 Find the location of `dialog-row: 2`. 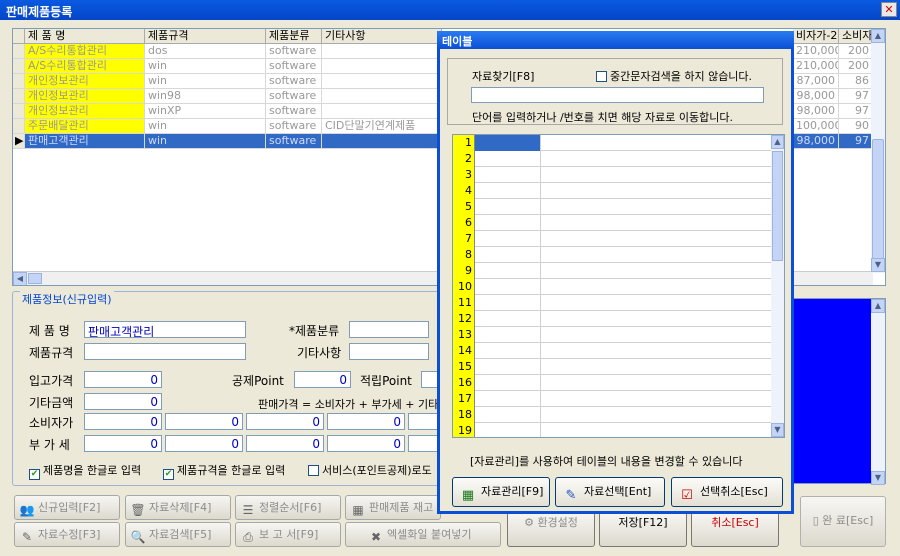

dialog-row: 2 is located at coordinates (613, 159).